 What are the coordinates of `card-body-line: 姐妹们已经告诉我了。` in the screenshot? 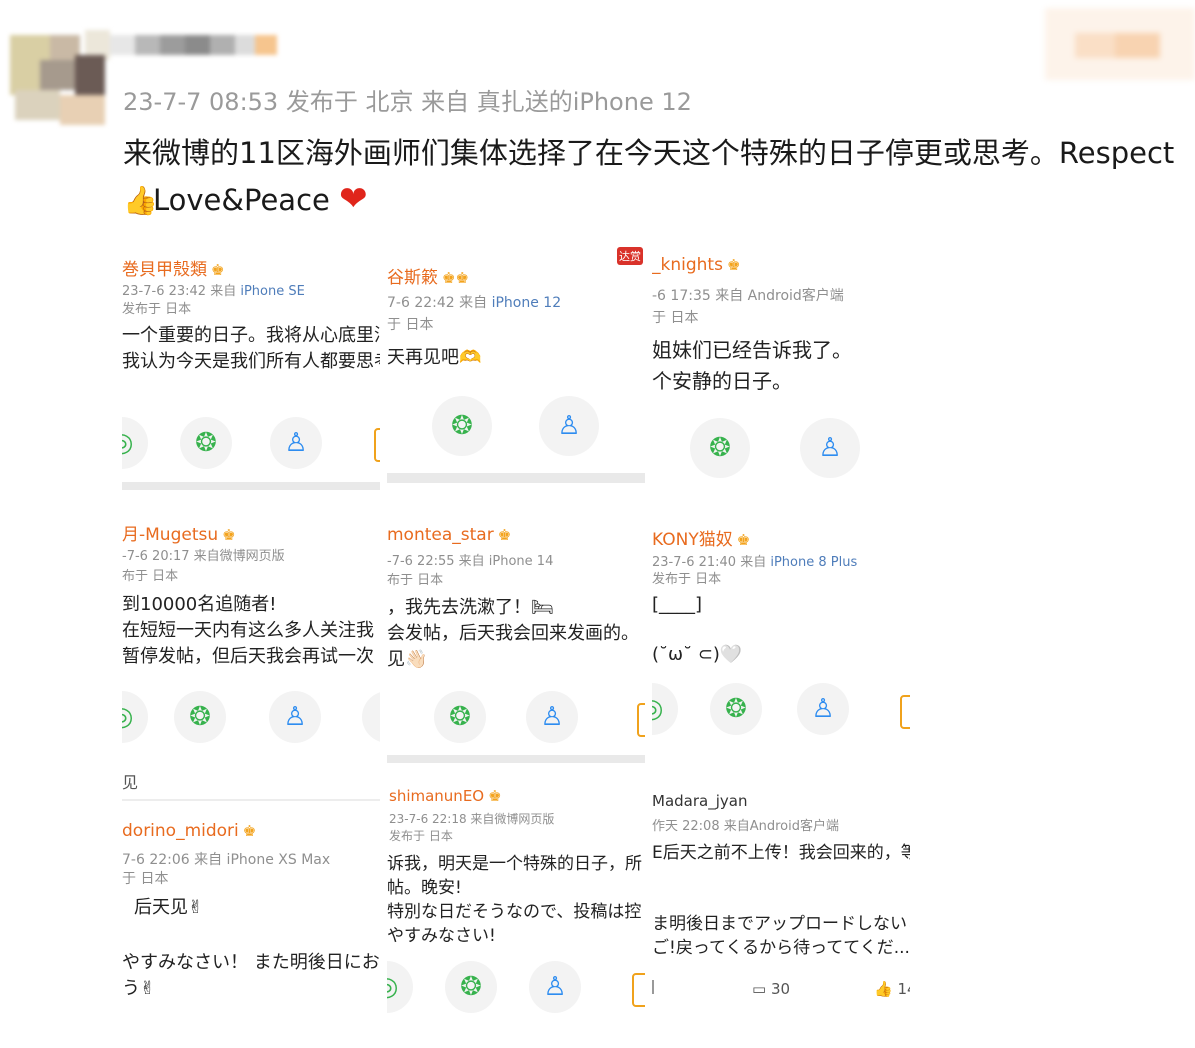 It's located at (752, 350).